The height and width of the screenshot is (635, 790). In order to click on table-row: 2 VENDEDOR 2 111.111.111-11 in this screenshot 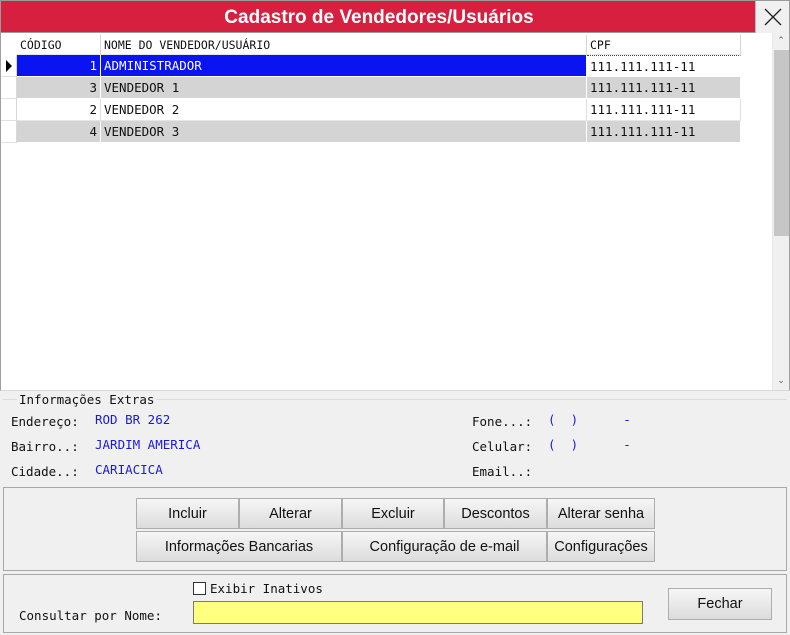, I will do `click(379, 110)`.